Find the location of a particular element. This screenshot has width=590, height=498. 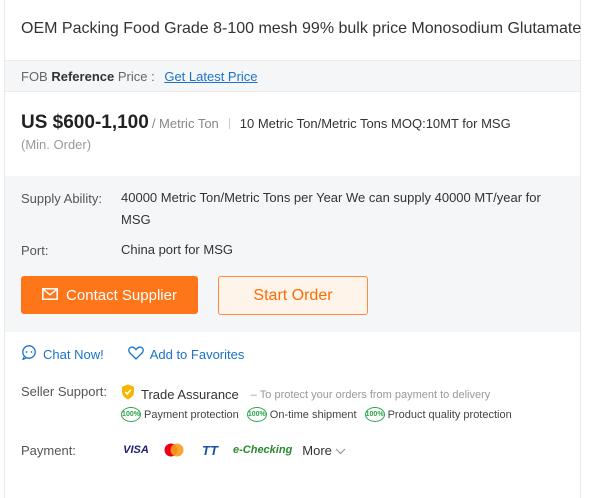

payment-methods: VISA TT e-Checking More is located at coordinates (233, 450).